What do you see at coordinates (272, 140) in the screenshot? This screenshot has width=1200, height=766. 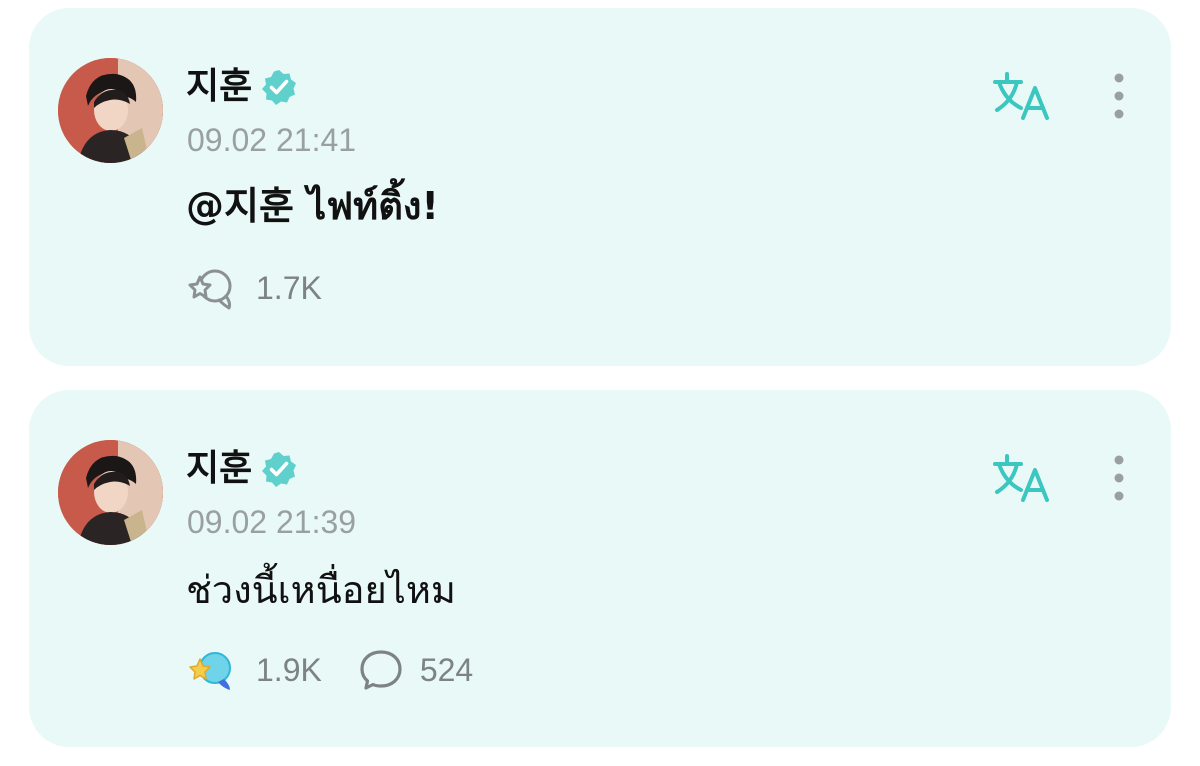 I see `post-timestamp: 09.02 21:41` at bounding box center [272, 140].